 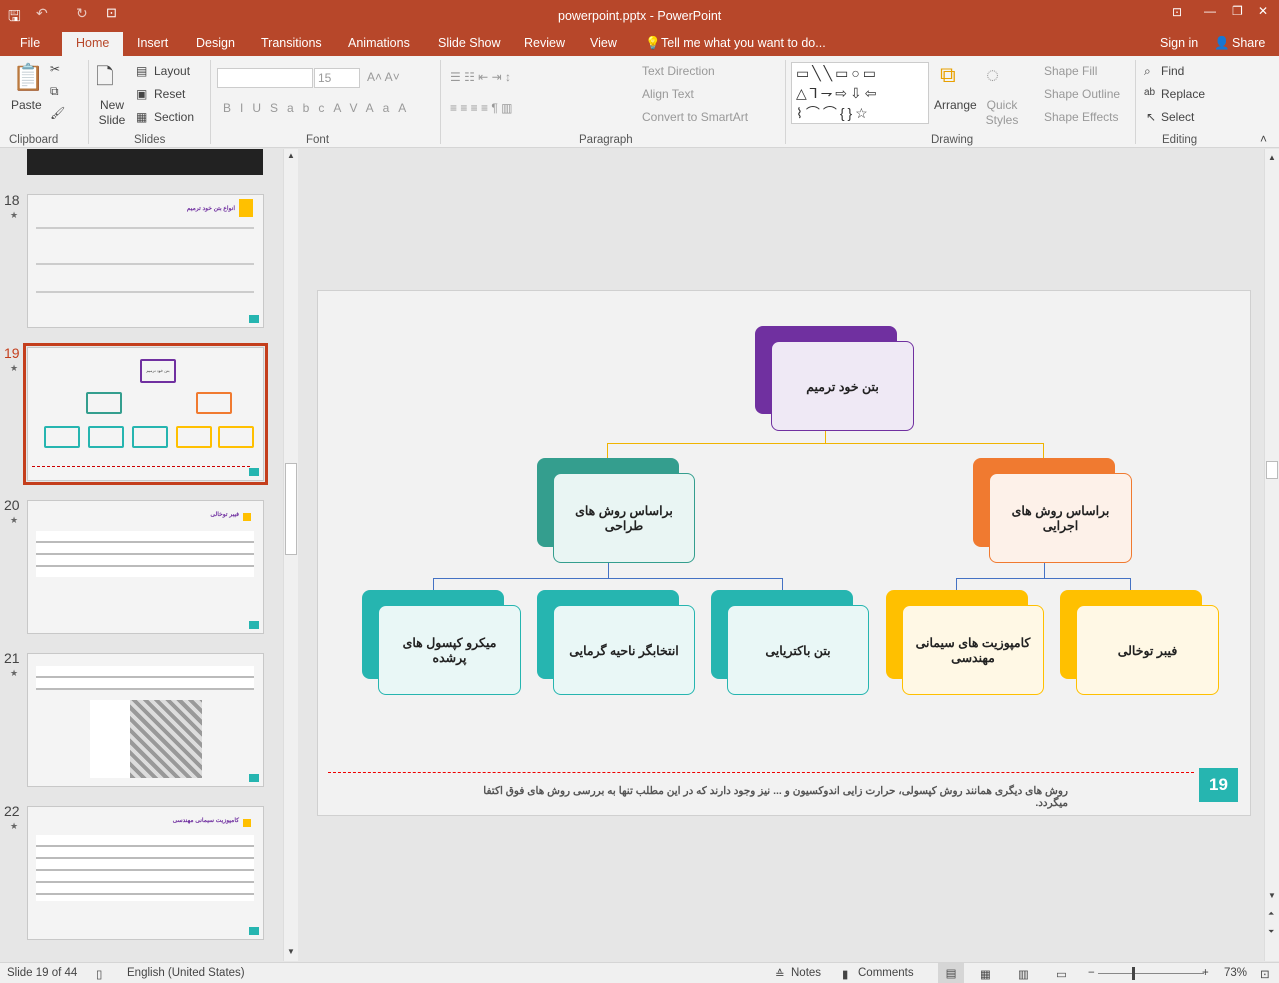 What do you see at coordinates (54, 91) in the screenshot?
I see `copy-icon: ⧉` at bounding box center [54, 91].